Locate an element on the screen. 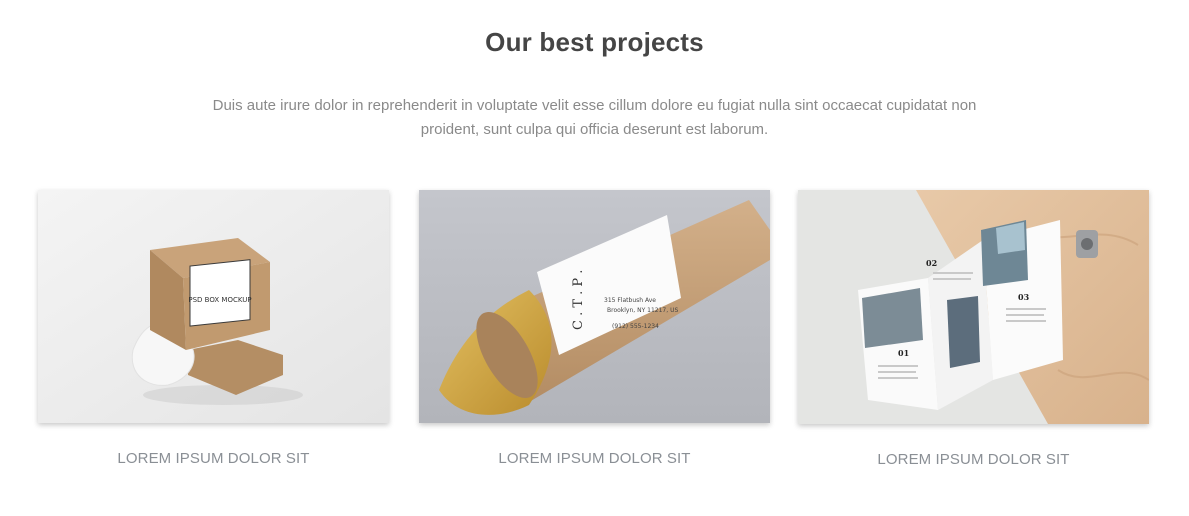 The image size is (1189, 516). project-caption-1: LOREM IPSUM DOLOR SIT is located at coordinates (213, 458).